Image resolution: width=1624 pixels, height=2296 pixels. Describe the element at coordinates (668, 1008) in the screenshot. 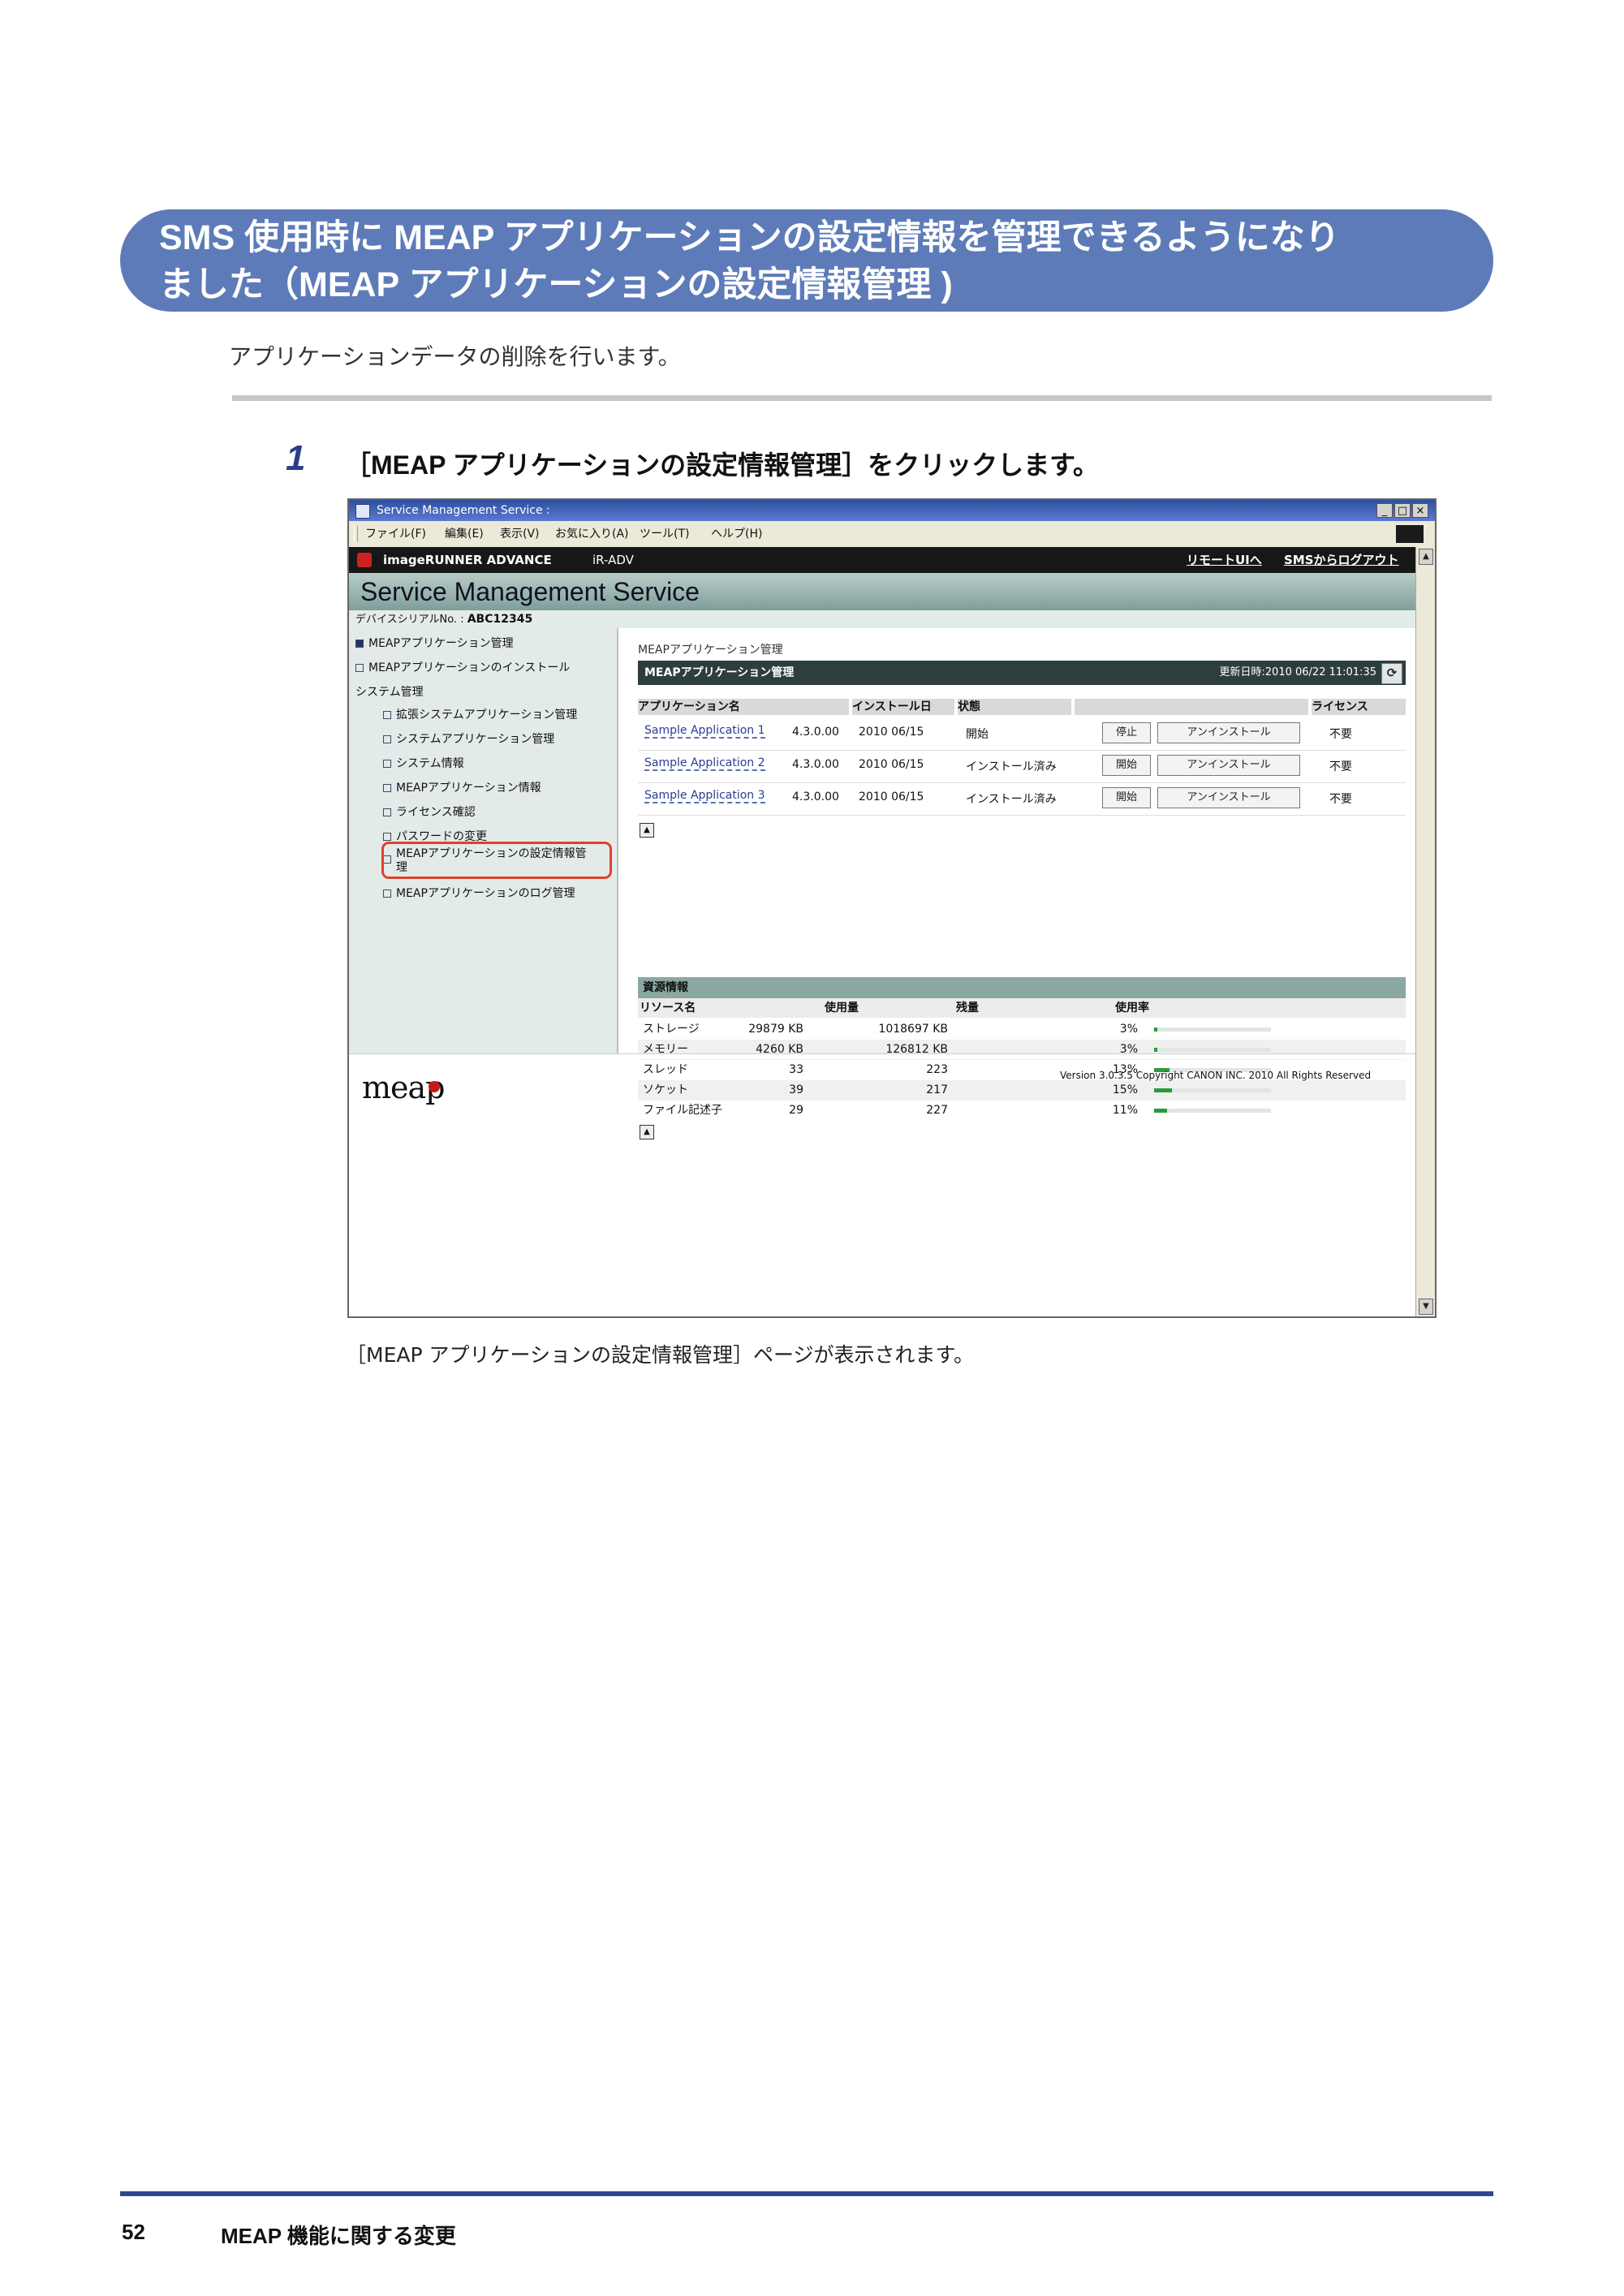

I see `res-col-name: リソース名` at that location.